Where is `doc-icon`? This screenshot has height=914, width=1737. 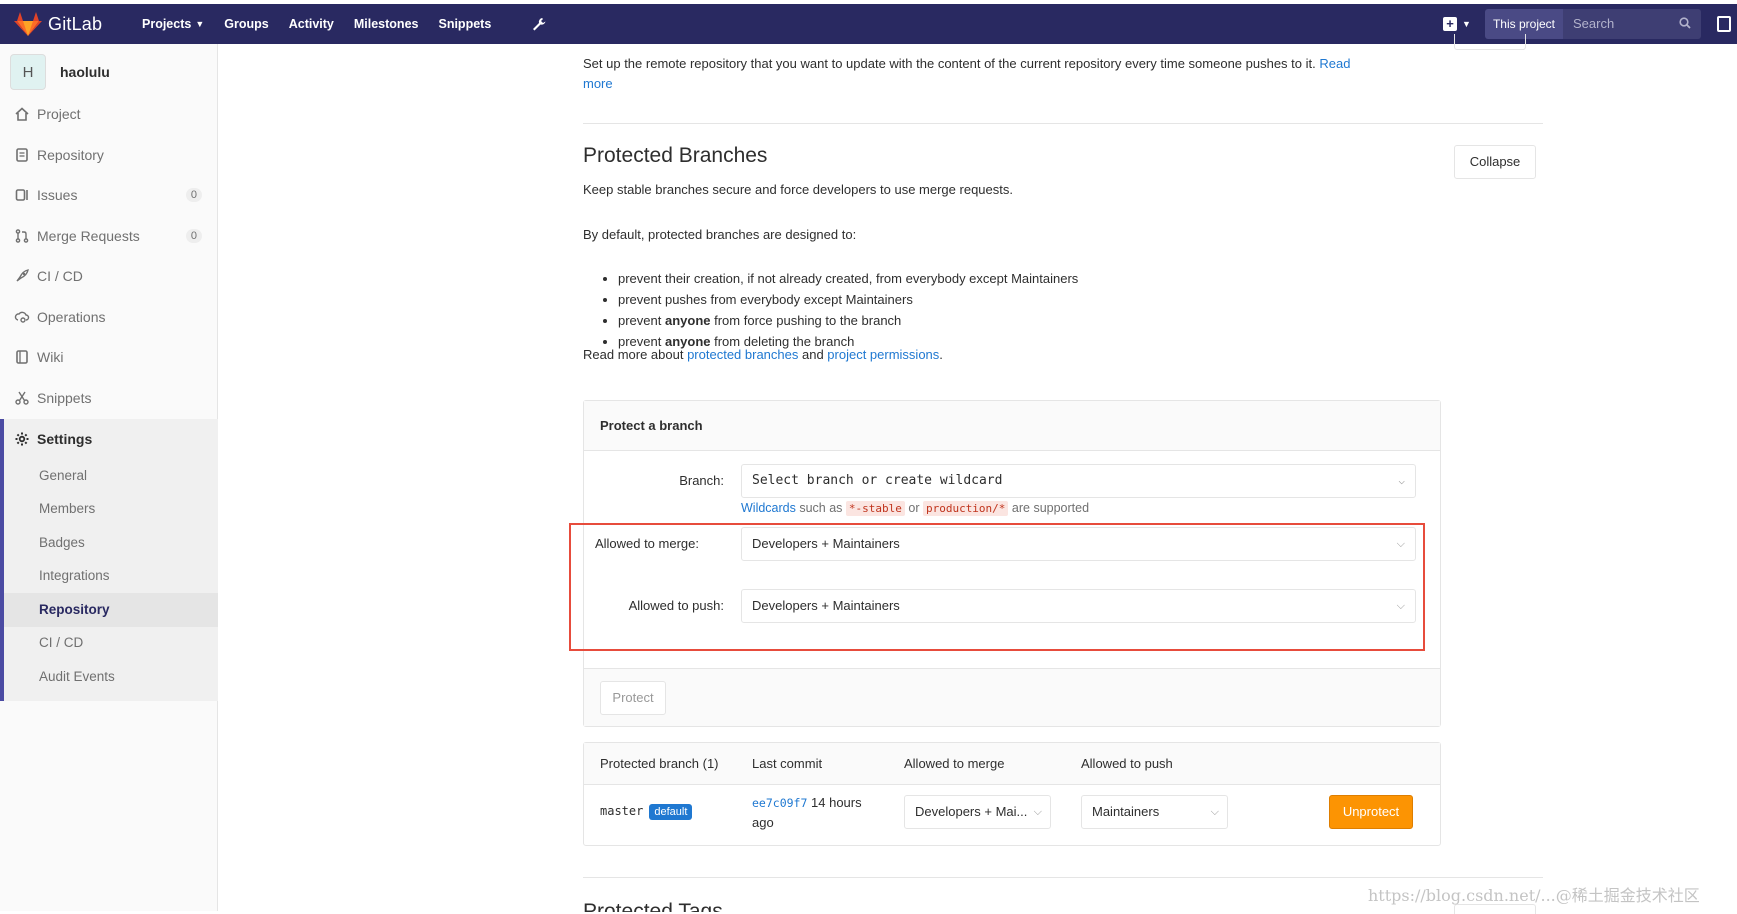
doc-icon is located at coordinates (22, 155).